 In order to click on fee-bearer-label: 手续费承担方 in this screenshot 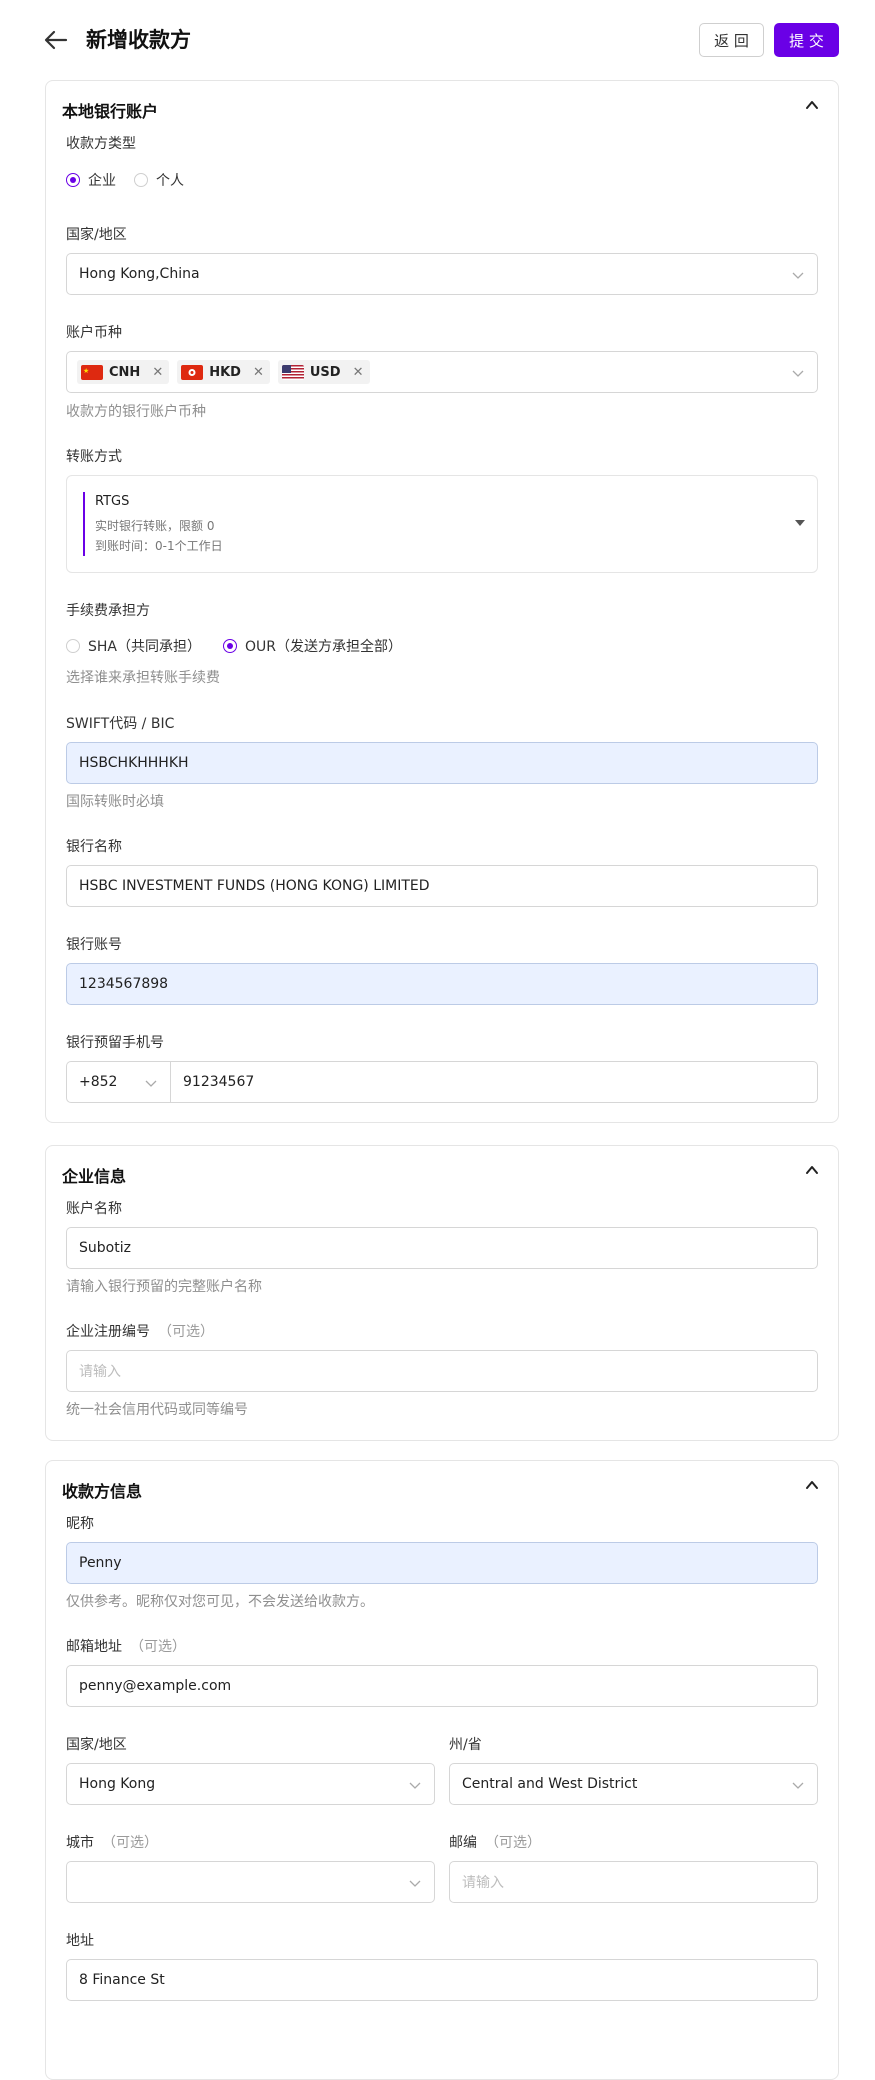, I will do `click(108, 611)`.